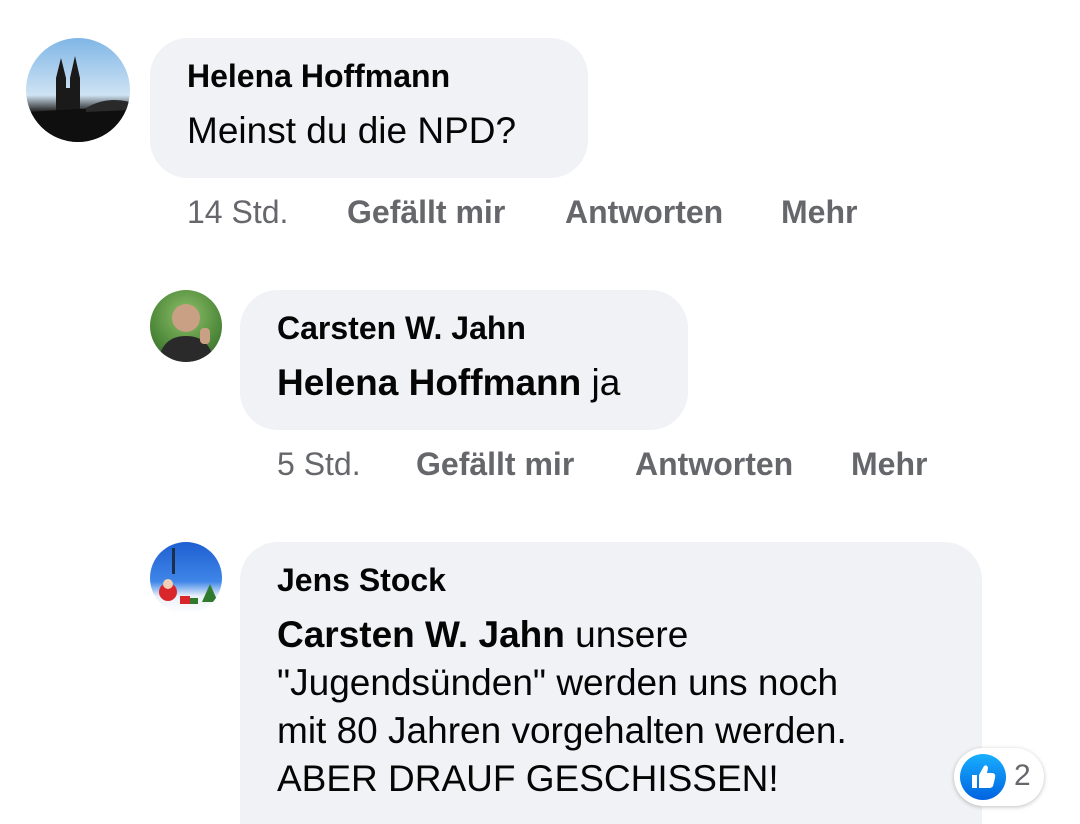  Describe the element at coordinates (186, 333) in the screenshot. I see `person-photo-icon` at that location.